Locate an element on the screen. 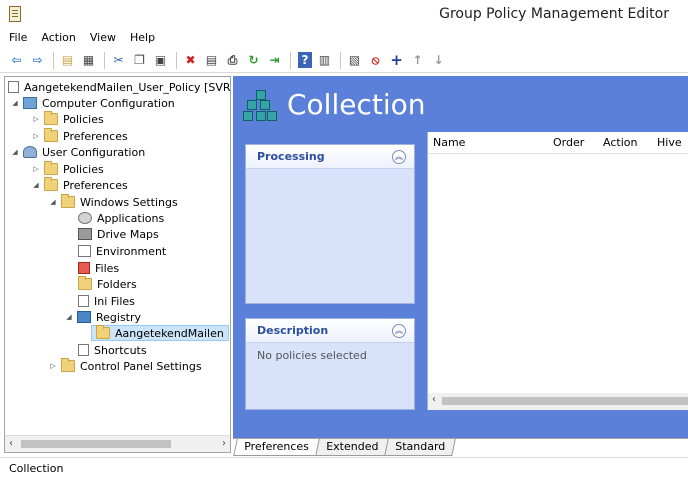 This screenshot has width=688, height=484. tree-item-aangetekendmailen-selected: AangetekendMailen is located at coordinates (160, 333).